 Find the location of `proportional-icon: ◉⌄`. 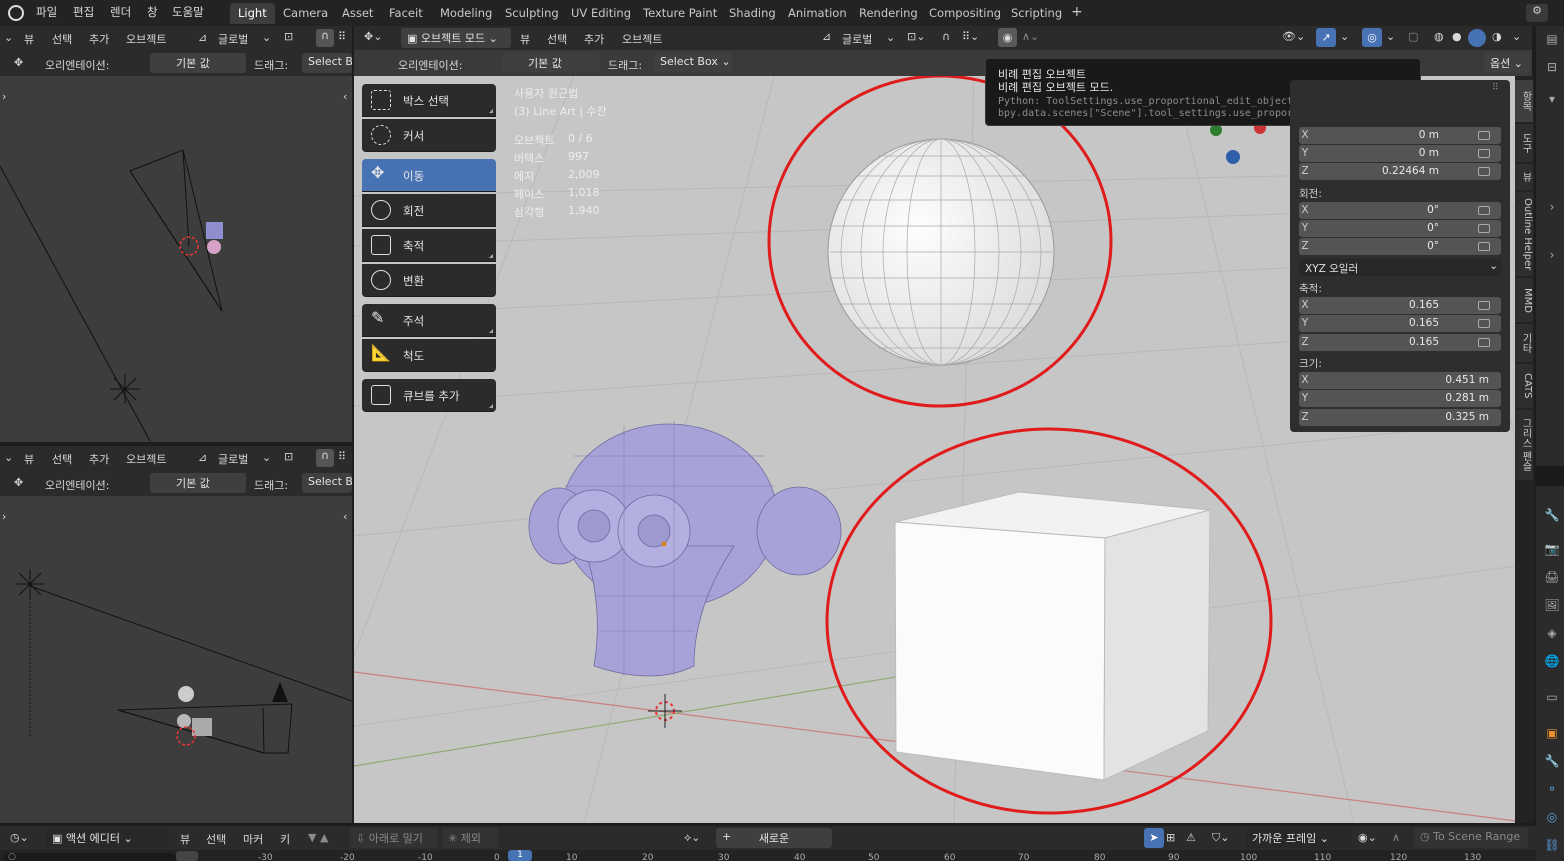

proportional-icon: ◉⌄ is located at coordinates (1367, 837).